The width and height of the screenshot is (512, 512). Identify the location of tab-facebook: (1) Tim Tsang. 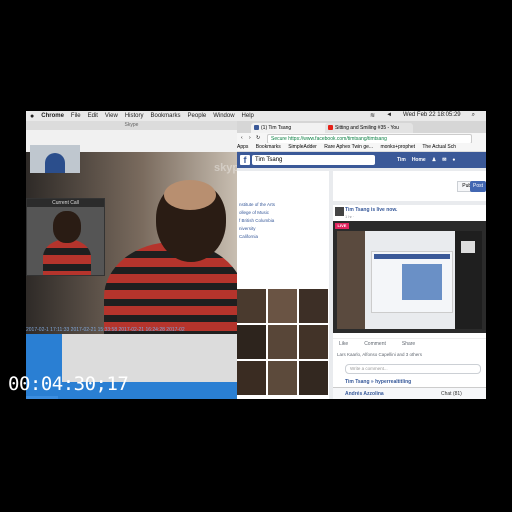
(291, 128).